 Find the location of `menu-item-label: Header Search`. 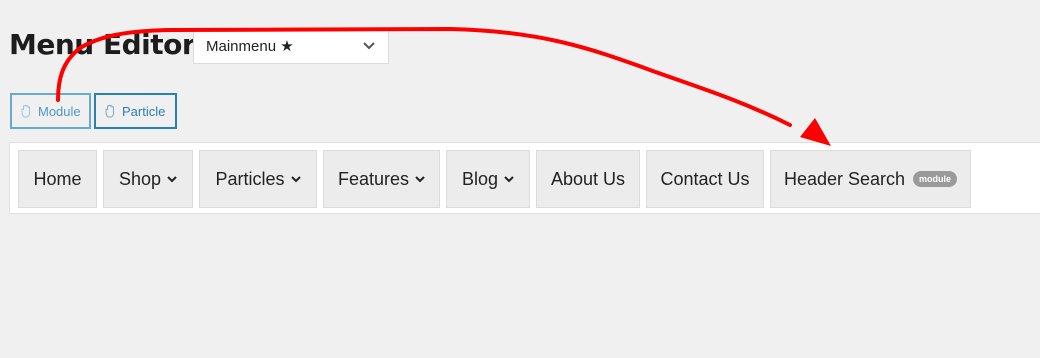

menu-item-label: Header Search is located at coordinates (844, 178).